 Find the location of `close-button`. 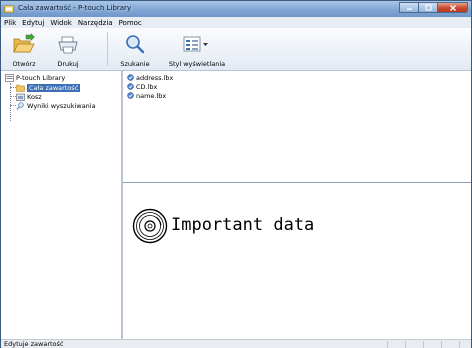

close-button is located at coordinates (452, 7).